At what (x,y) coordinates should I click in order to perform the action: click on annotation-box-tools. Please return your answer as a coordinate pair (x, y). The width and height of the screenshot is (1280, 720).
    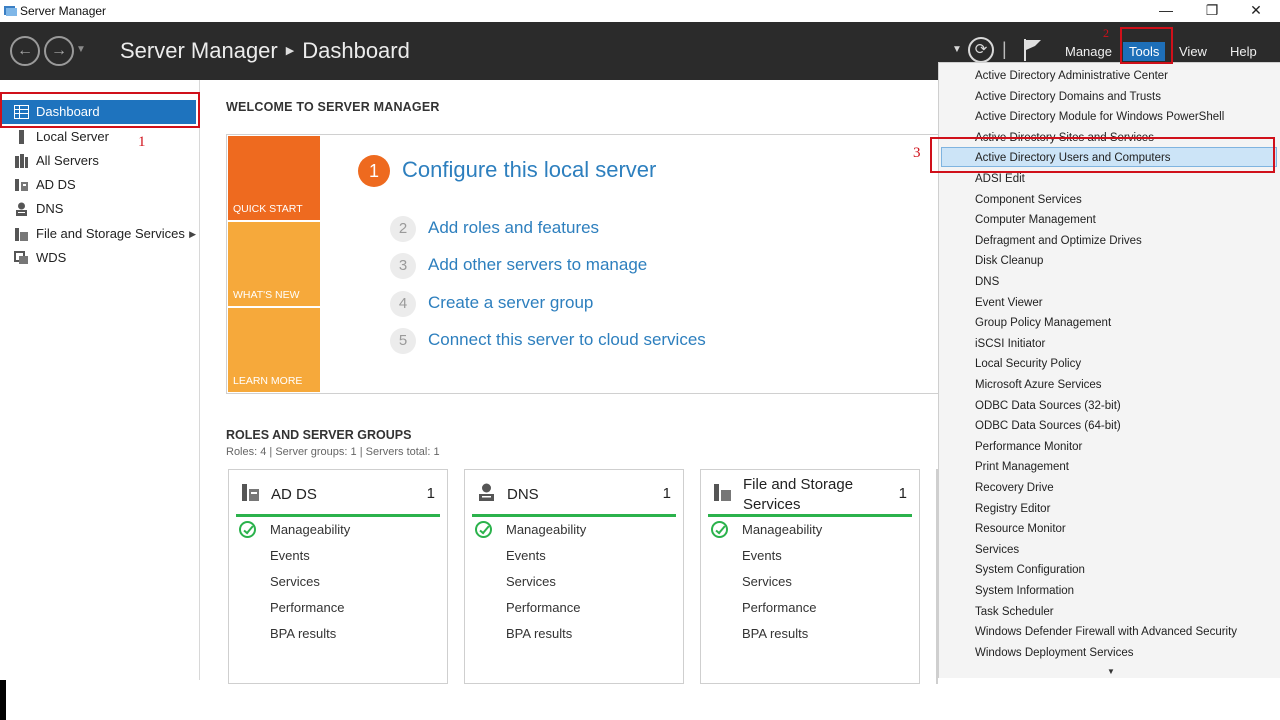
    Looking at the image, I should click on (1146, 45).